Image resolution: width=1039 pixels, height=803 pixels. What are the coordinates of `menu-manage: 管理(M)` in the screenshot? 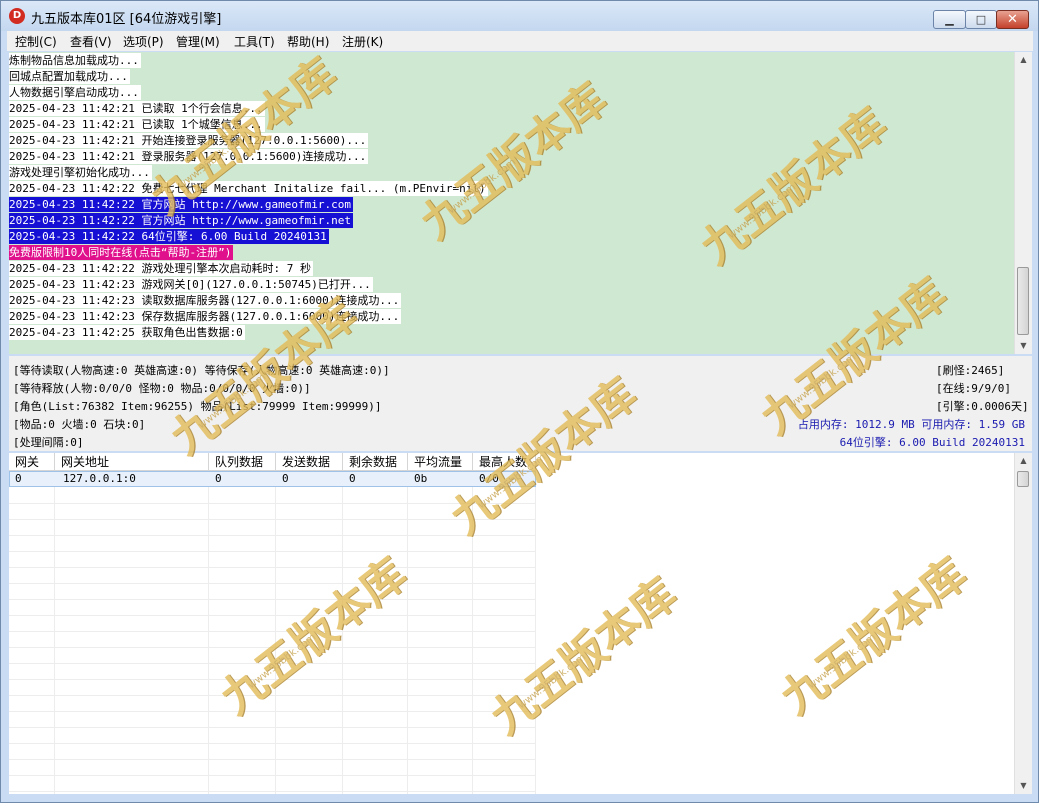 It's located at (198, 41).